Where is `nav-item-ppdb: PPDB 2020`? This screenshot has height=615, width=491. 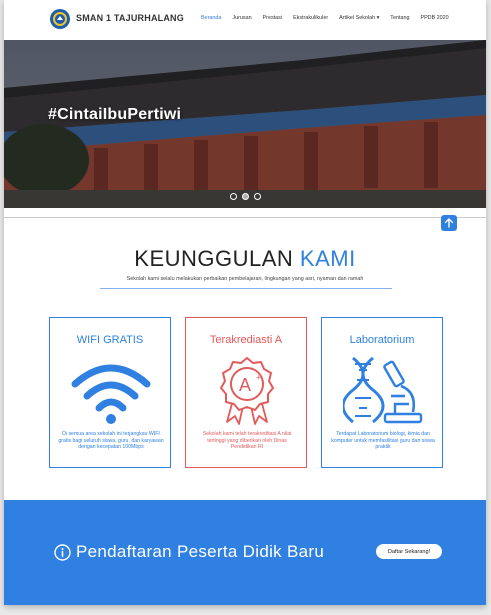 nav-item-ppdb: PPDB 2020 is located at coordinates (434, 18).